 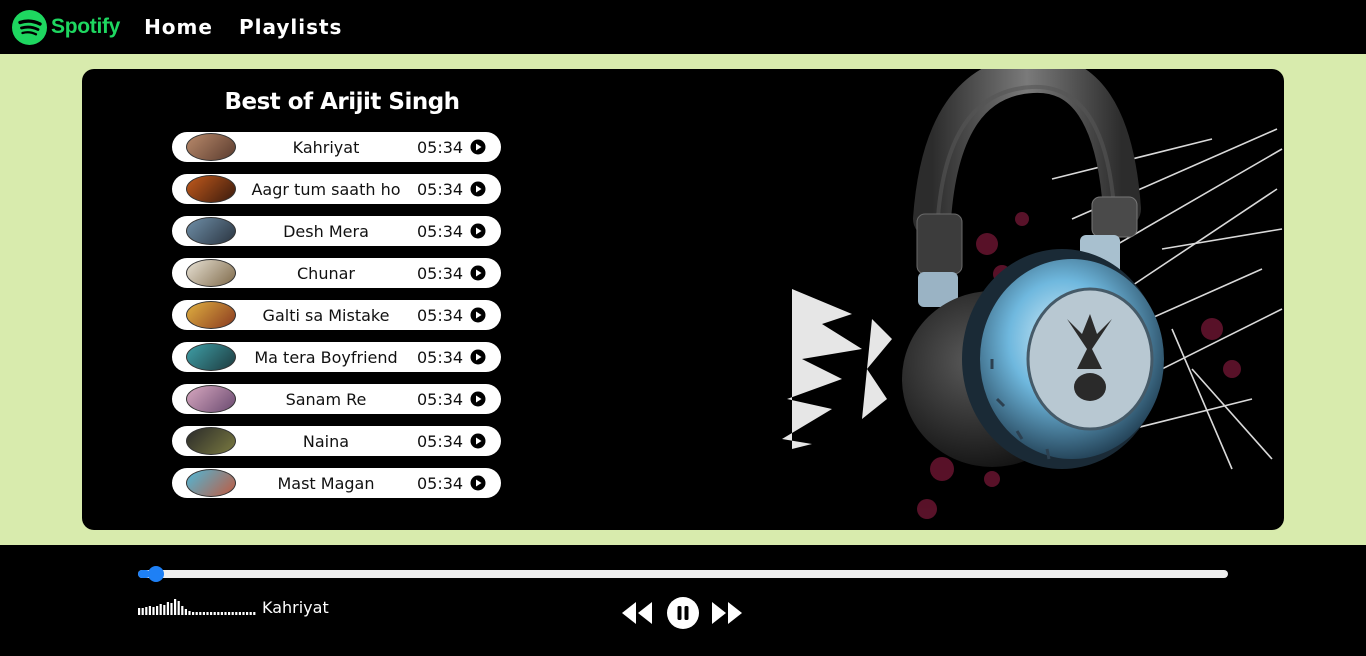 What do you see at coordinates (683, 27) in the screenshot?
I see `navbar: Spotify Home Playlists` at bounding box center [683, 27].